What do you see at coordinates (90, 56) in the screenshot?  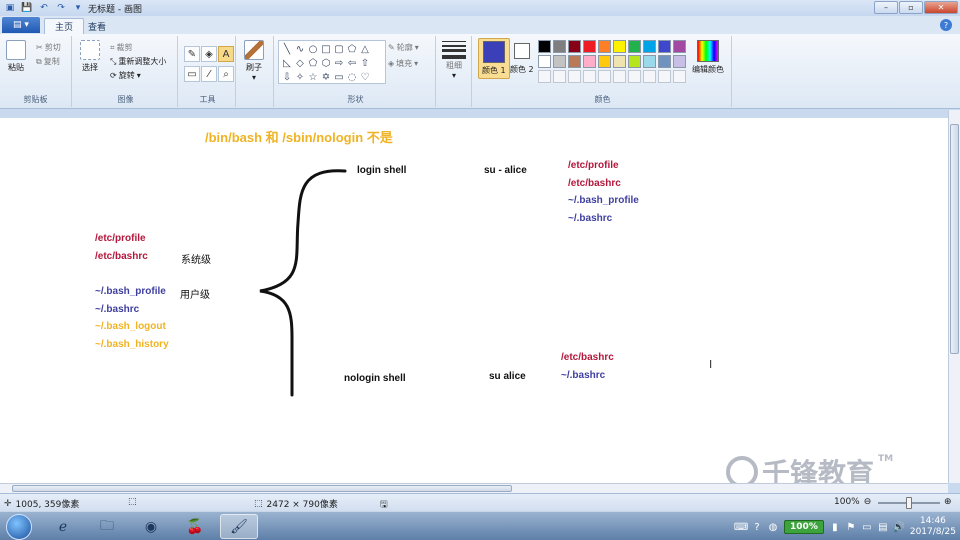 I see `select-button: 选择` at bounding box center [90, 56].